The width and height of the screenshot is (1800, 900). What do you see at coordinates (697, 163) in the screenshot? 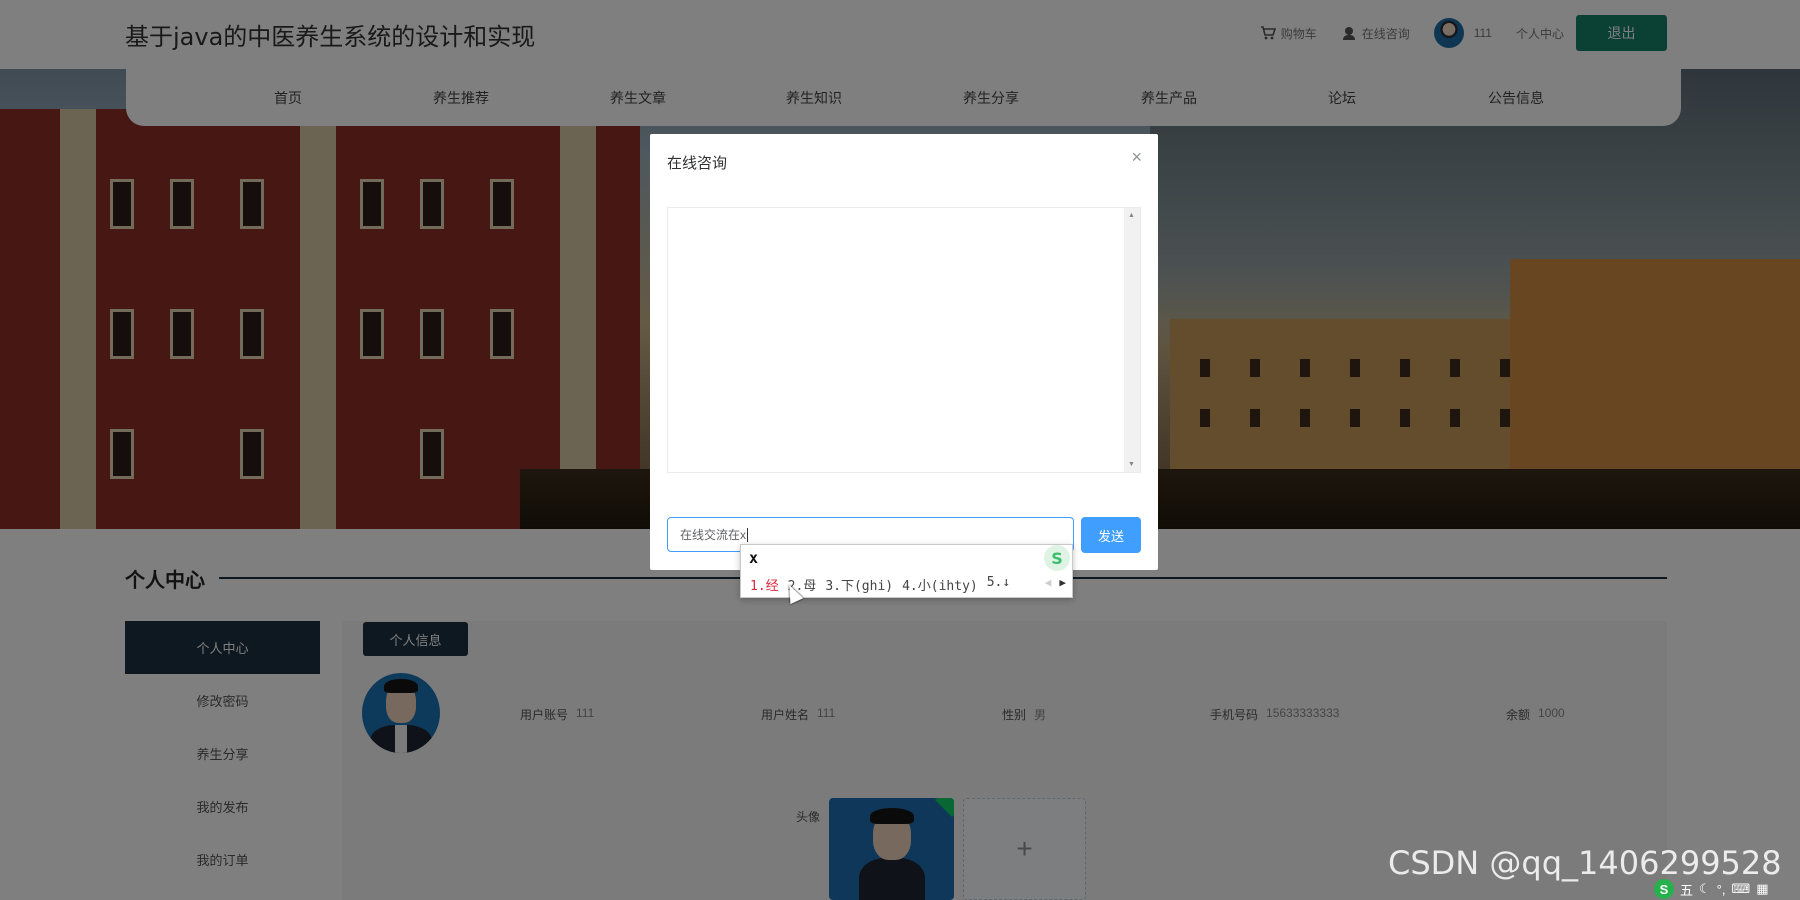
I see `dialog-title: 在线咨询` at bounding box center [697, 163].